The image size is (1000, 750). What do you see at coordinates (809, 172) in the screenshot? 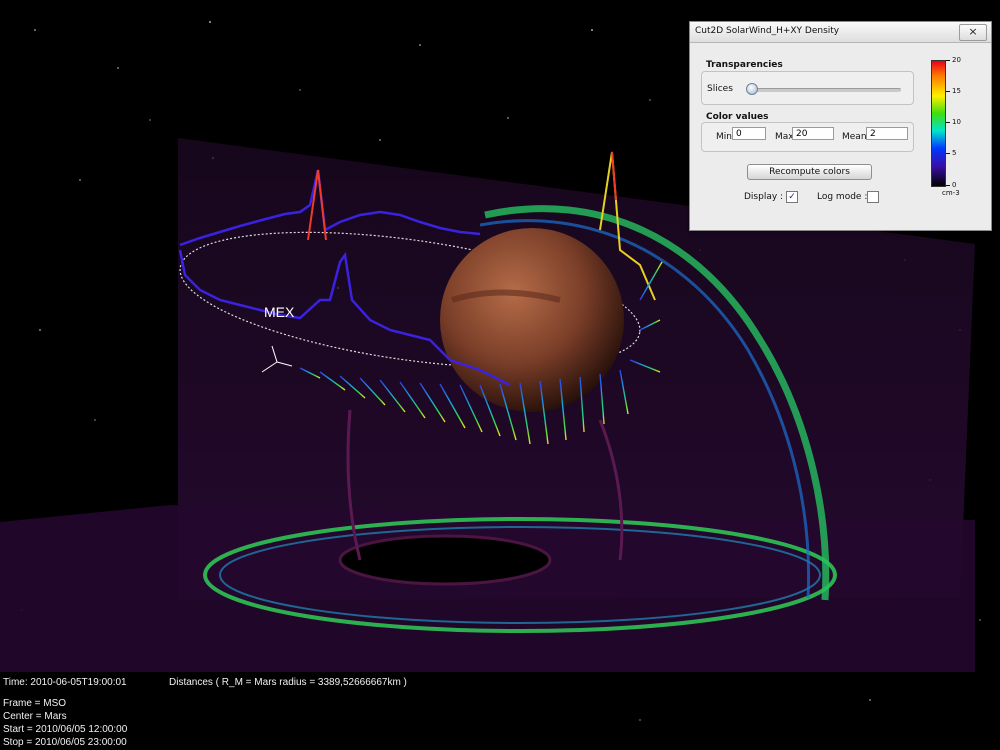
I see `recompute-colors-button: Recompute colors` at bounding box center [809, 172].